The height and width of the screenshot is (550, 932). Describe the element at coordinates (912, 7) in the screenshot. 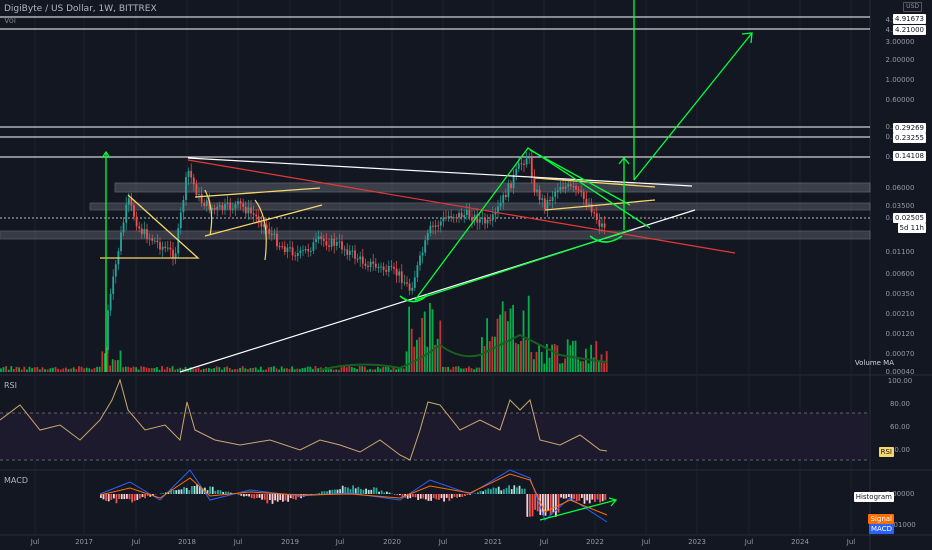

I see `currency-badge: USD` at that location.